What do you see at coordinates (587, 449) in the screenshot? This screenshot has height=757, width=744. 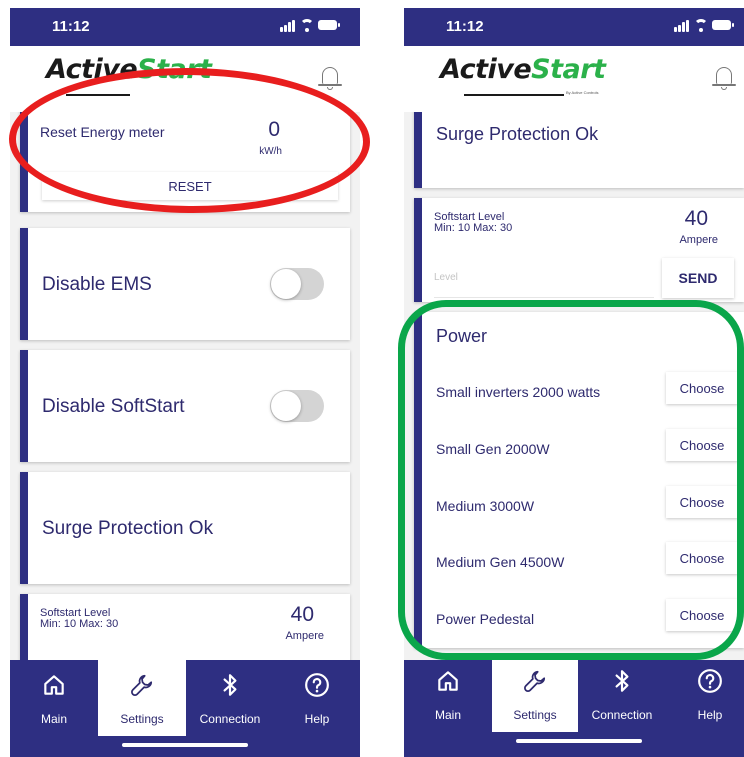 I see `power-option-row: Small Gen 2000W Choose` at bounding box center [587, 449].